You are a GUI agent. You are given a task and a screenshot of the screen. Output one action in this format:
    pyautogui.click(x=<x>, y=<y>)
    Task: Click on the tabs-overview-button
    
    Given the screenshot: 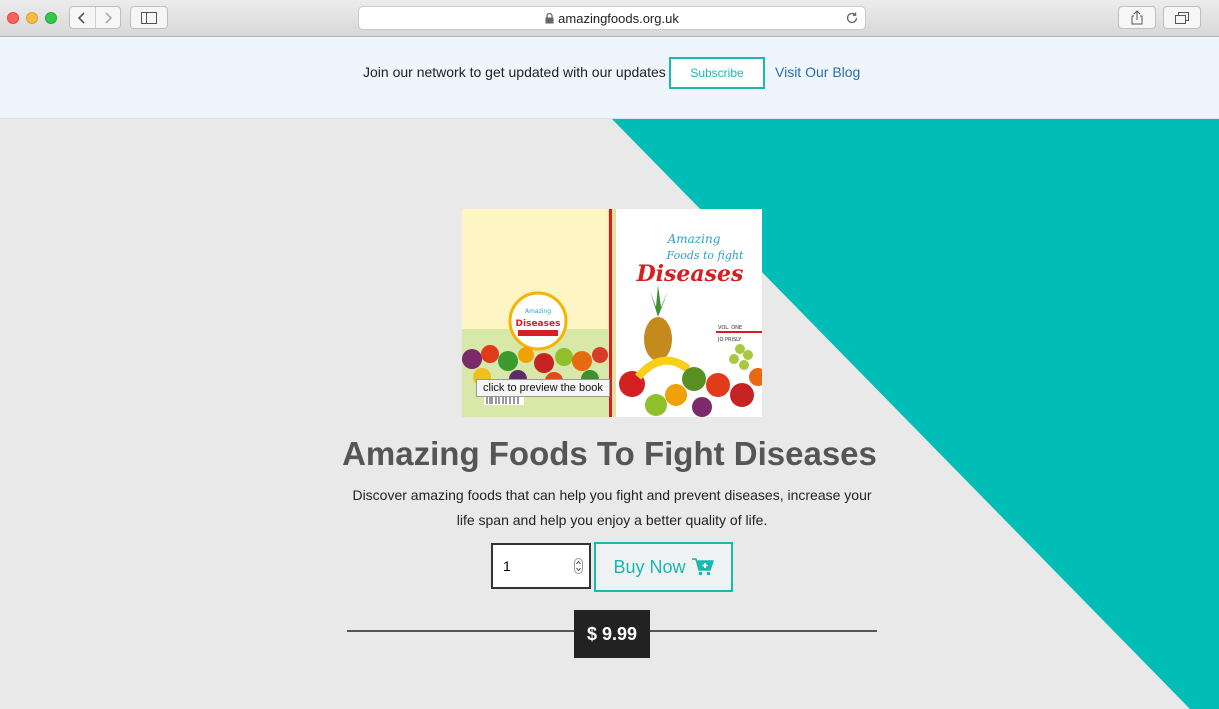 What is the action you would take?
    pyautogui.click(x=1182, y=17)
    